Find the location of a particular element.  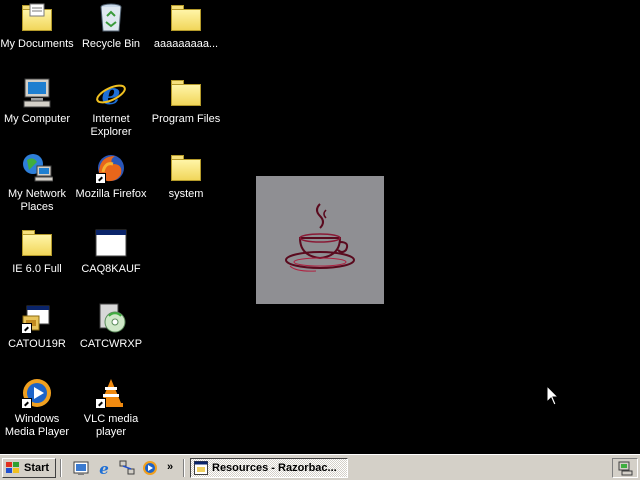

desktop-icon-vlc-media-player: VLC media player is located at coordinates (111, 408).